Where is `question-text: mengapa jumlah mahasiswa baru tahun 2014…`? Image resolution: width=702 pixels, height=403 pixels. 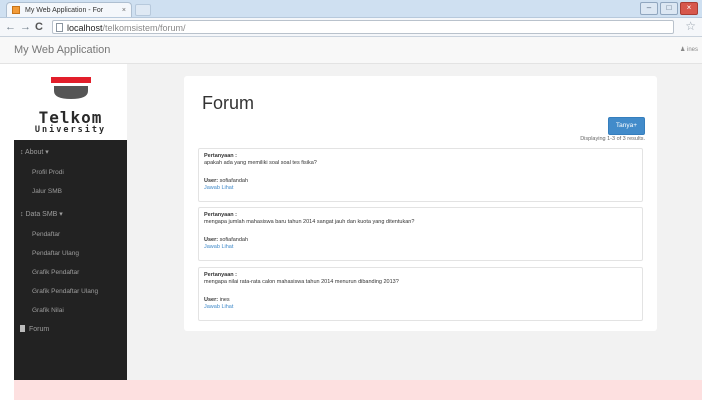
question-text: mengapa jumlah mahasiswa baru tahun 2014… is located at coordinates (309, 222).